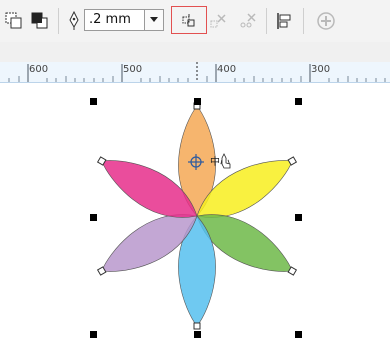  What do you see at coordinates (40, 21) in the screenshot?
I see `combine-icon` at bounding box center [40, 21].